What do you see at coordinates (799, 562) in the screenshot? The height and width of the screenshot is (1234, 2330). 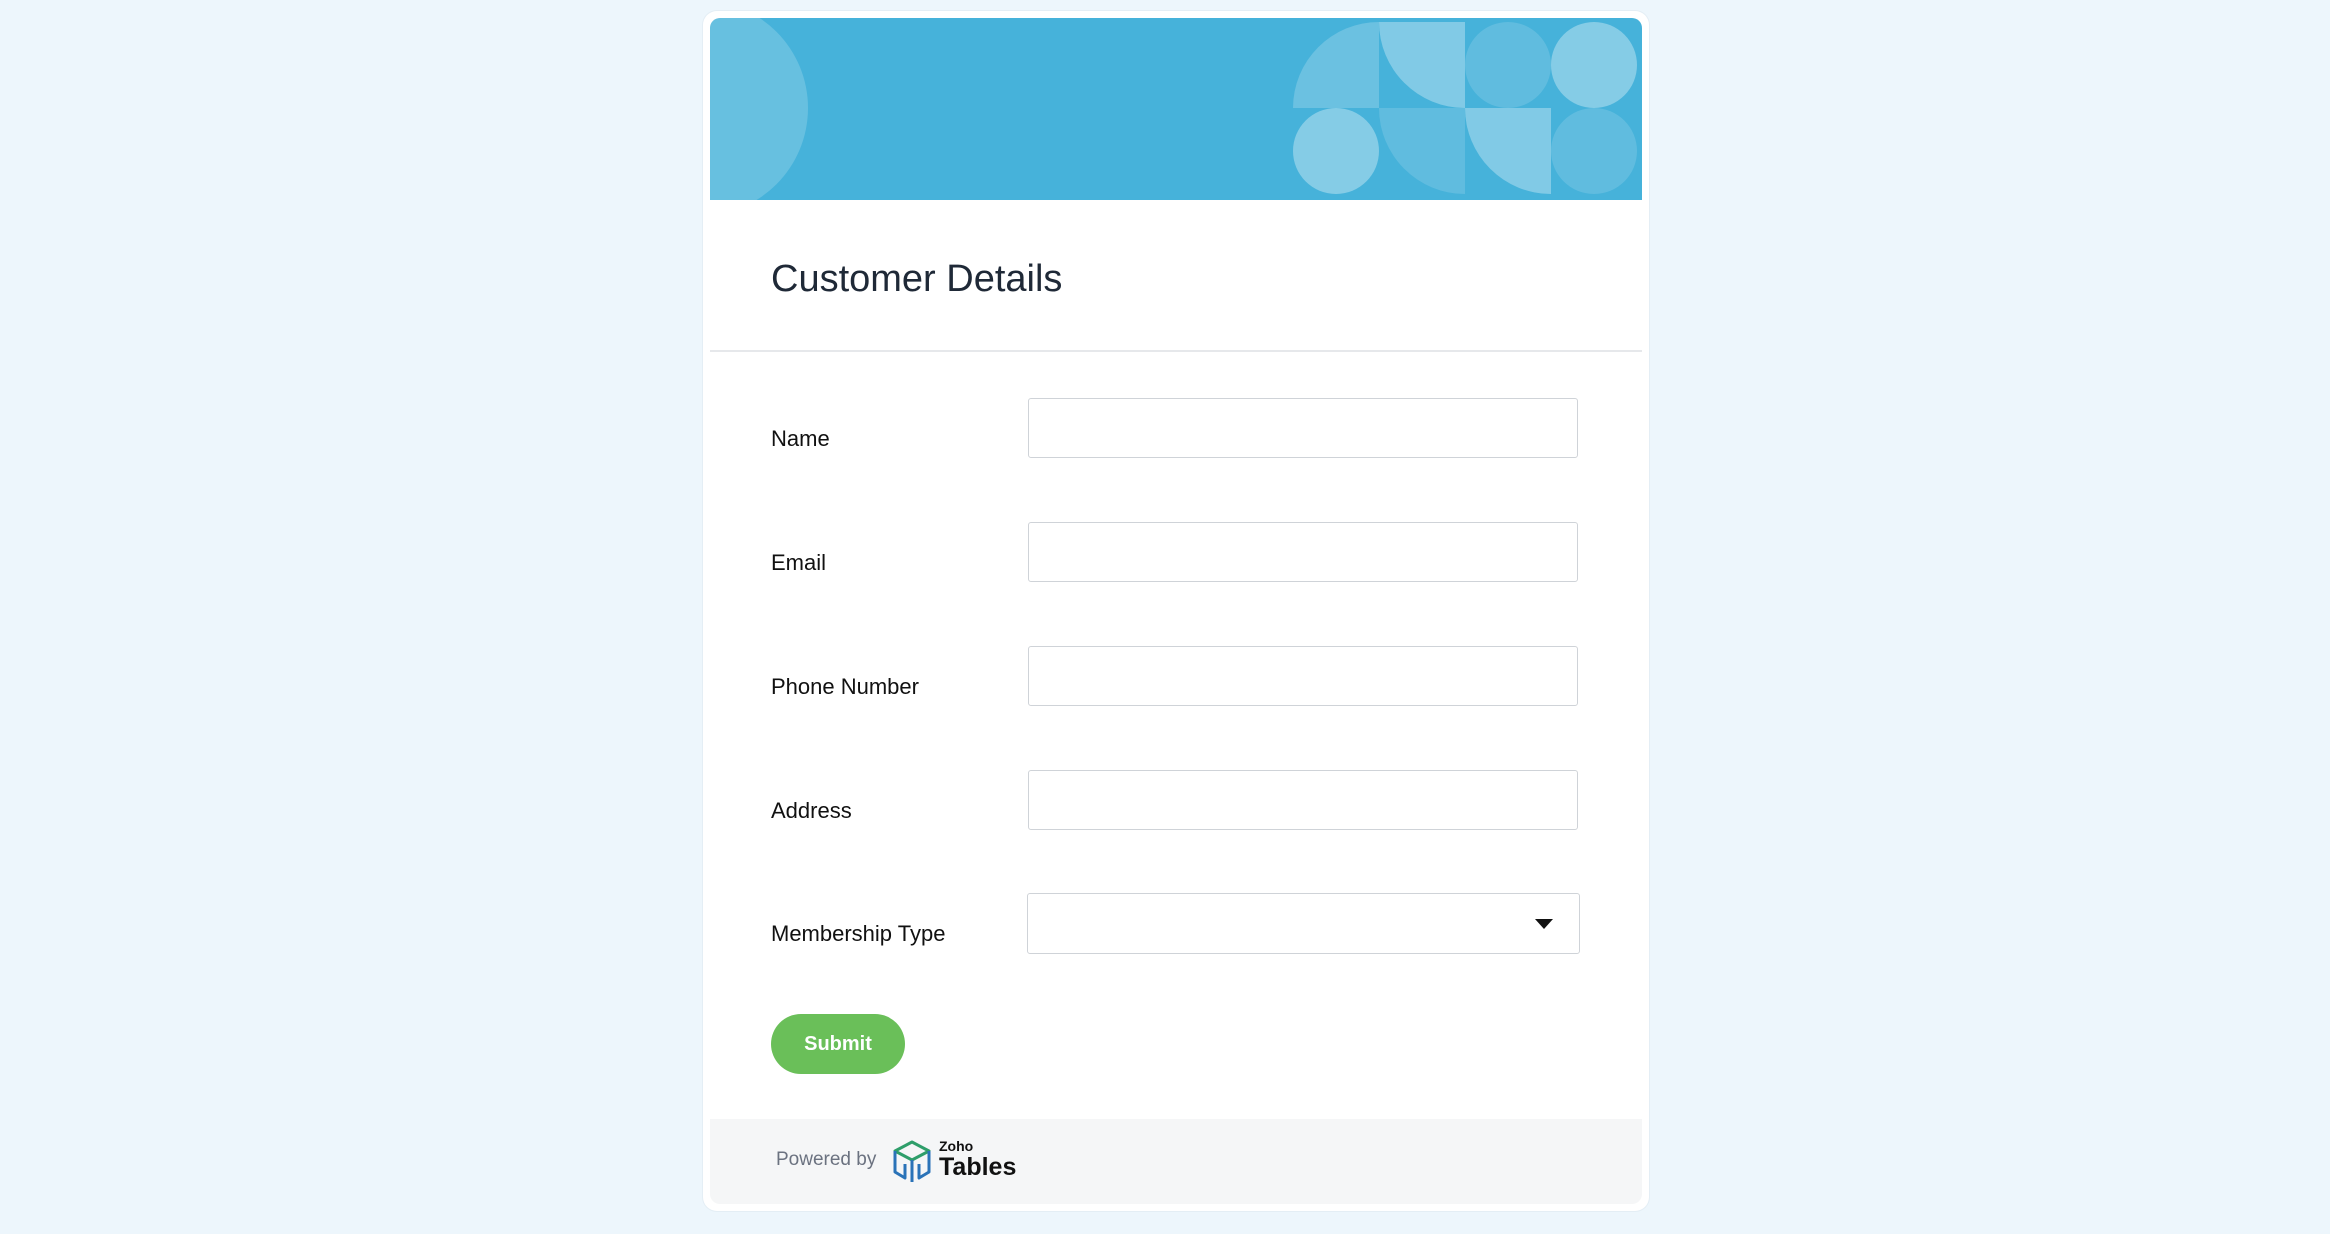 I see `email-label: Email` at bounding box center [799, 562].